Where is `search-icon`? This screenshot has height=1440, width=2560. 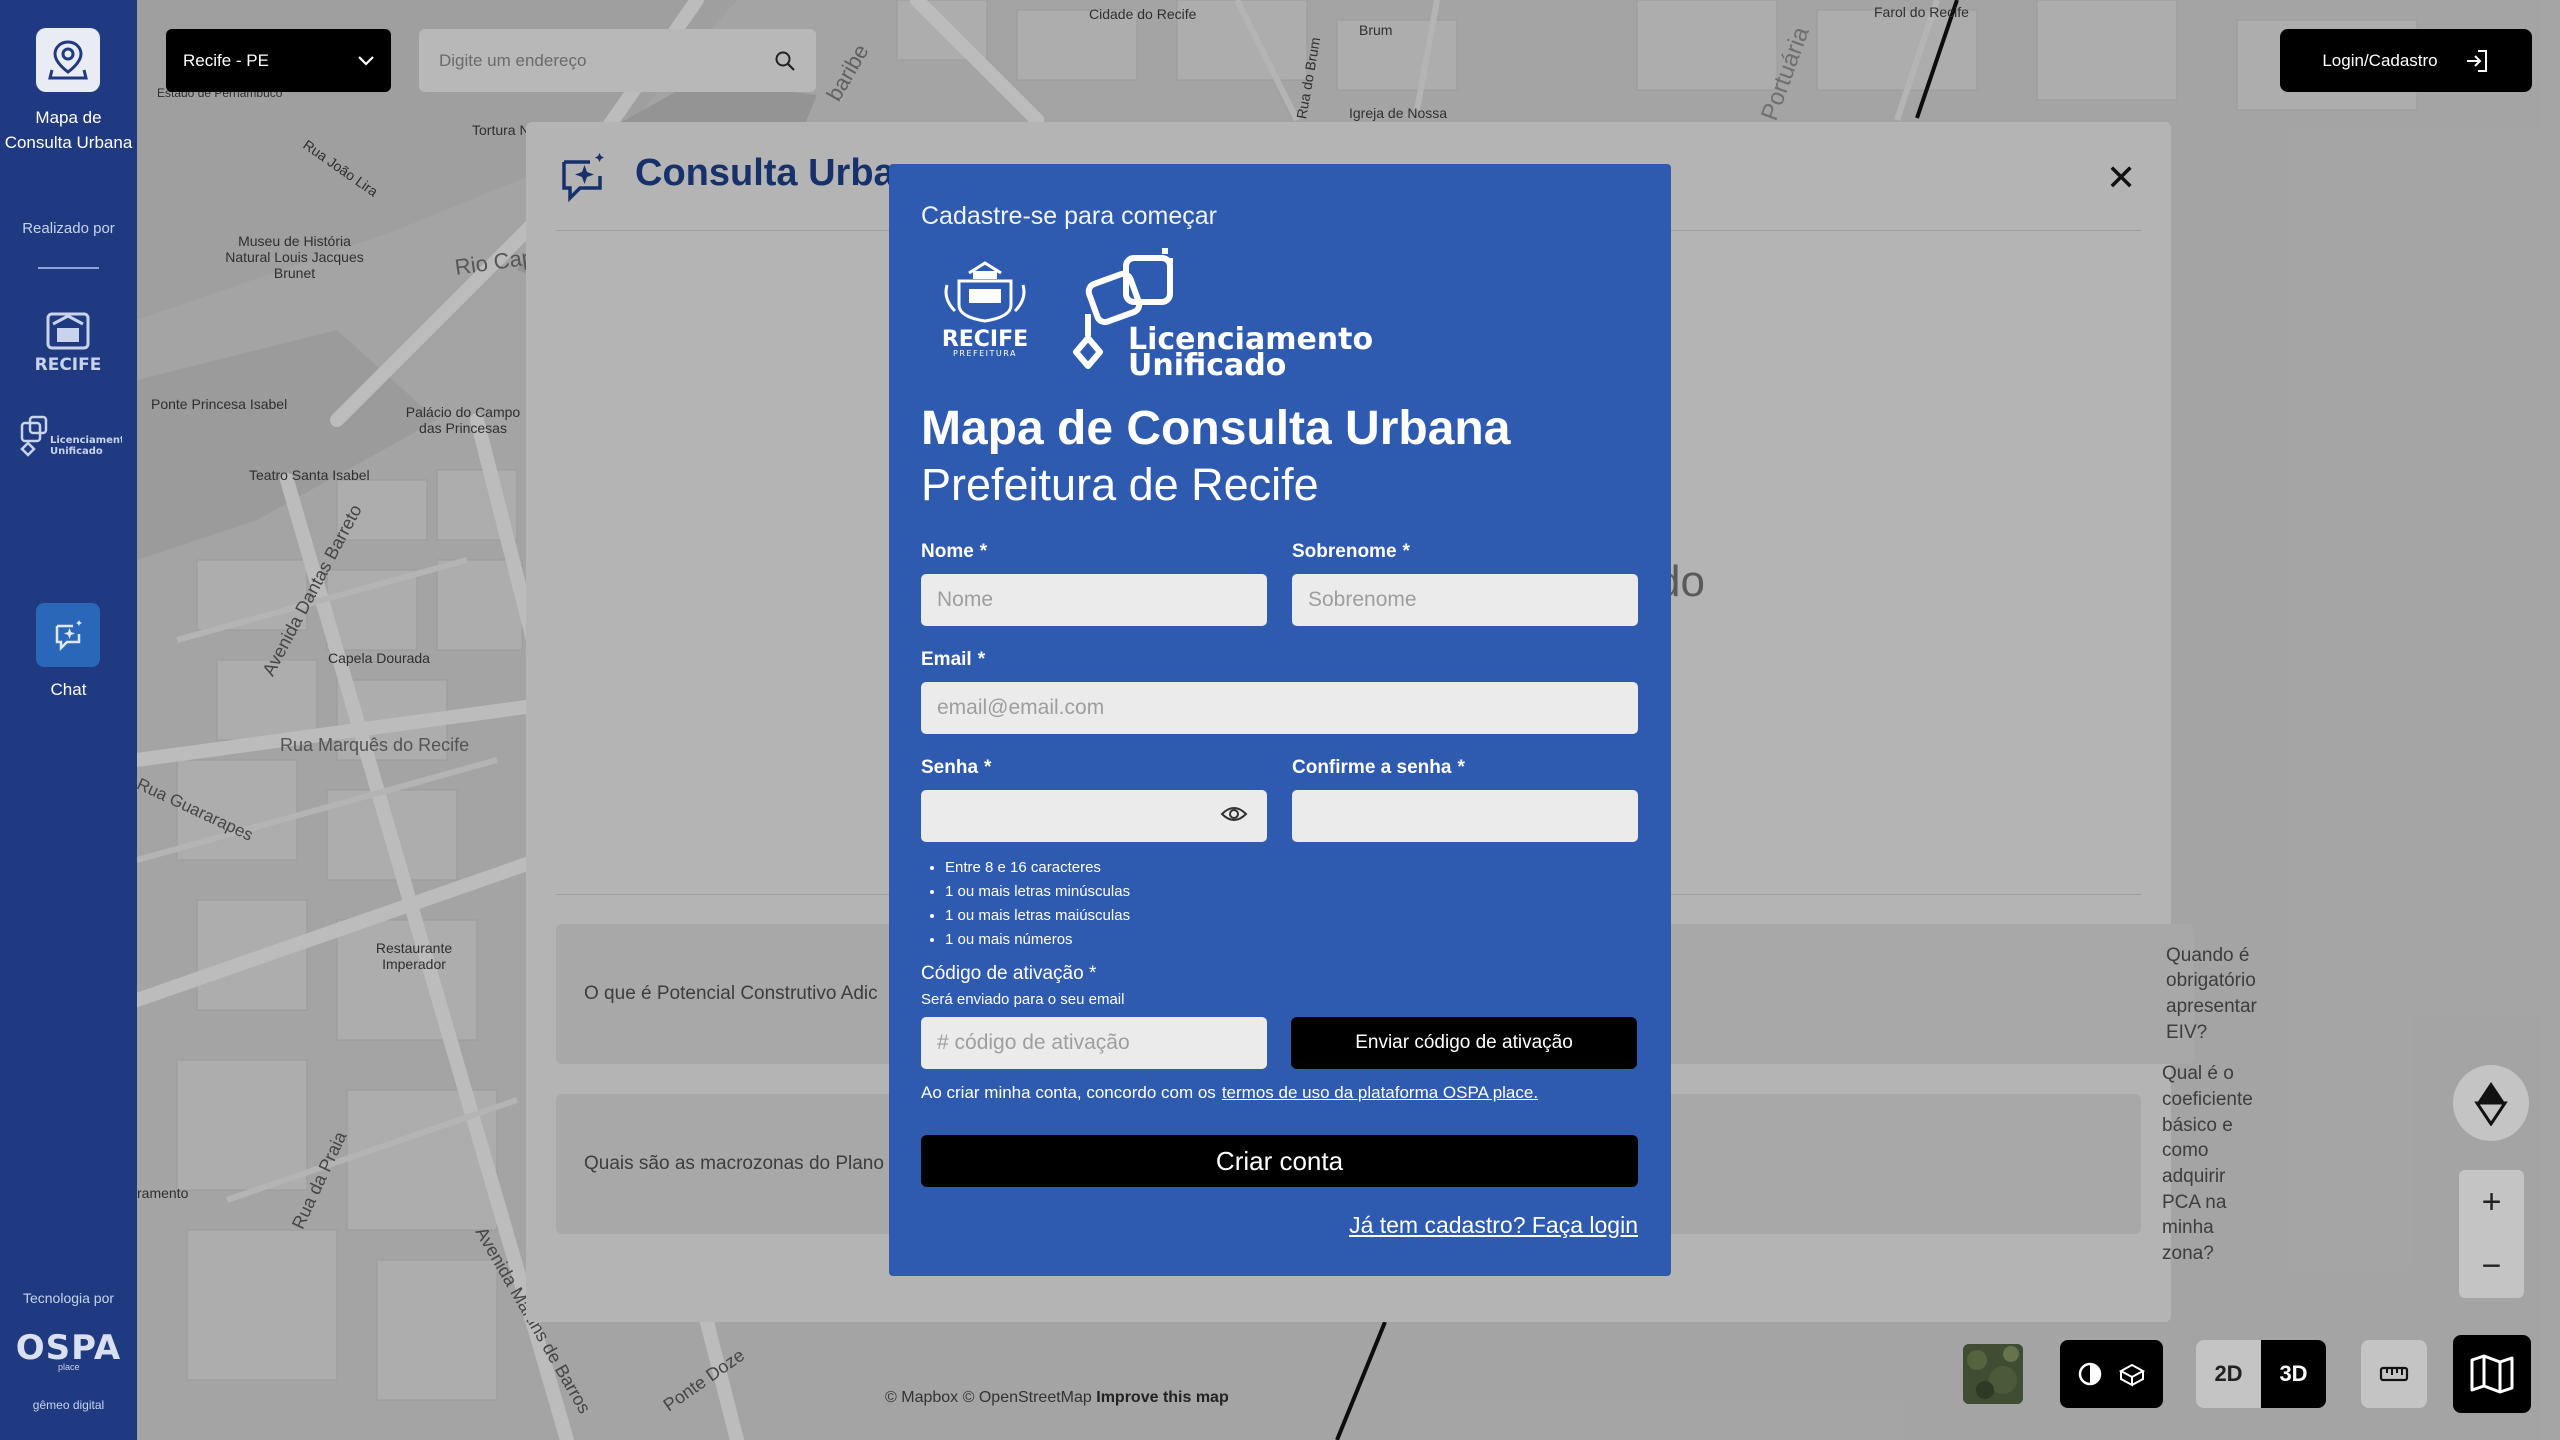
search-icon is located at coordinates (785, 61).